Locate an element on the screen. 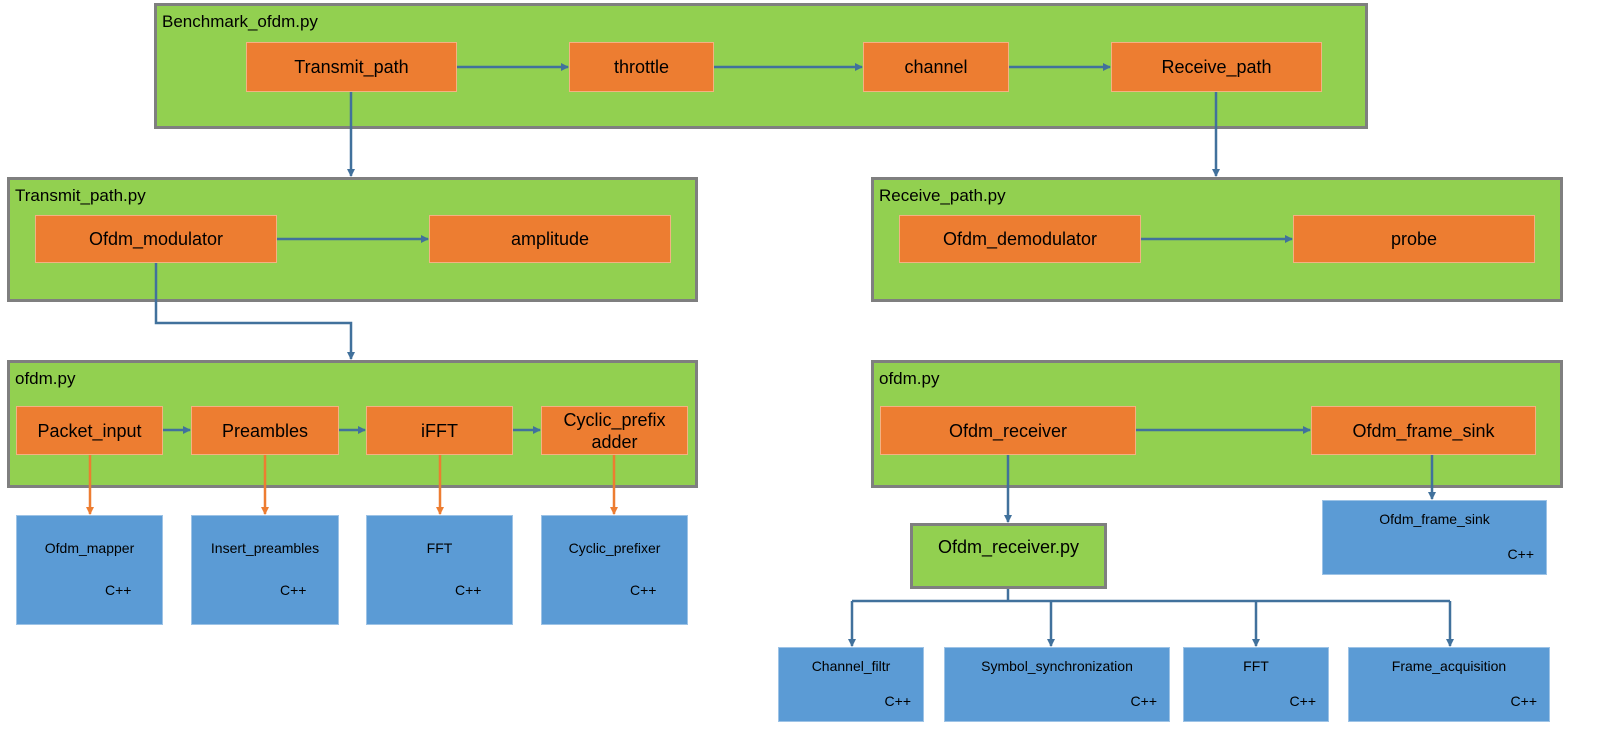 The width and height of the screenshot is (1609, 749). arrow is located at coordinates (254, 311).